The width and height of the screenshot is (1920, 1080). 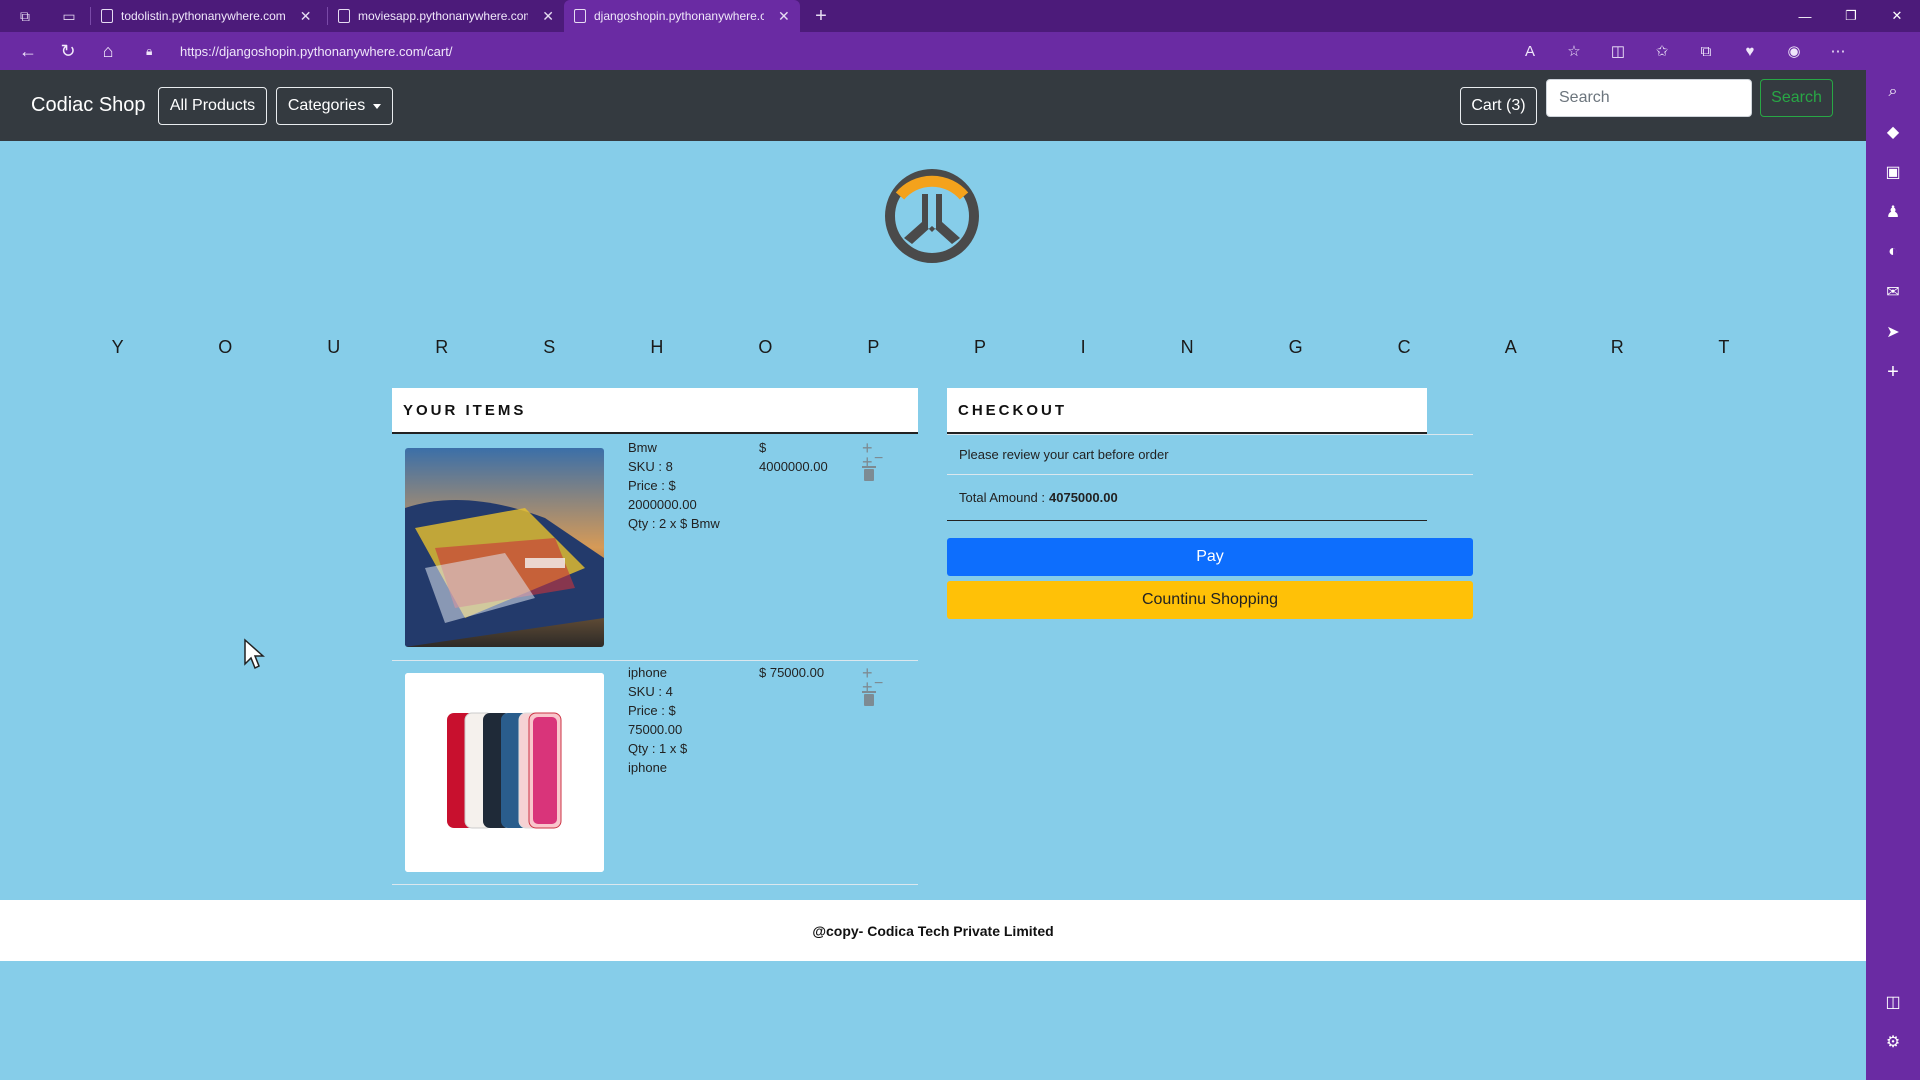 What do you see at coordinates (799, 457) in the screenshot?
I see `item-total: $ 4000000.00` at bounding box center [799, 457].